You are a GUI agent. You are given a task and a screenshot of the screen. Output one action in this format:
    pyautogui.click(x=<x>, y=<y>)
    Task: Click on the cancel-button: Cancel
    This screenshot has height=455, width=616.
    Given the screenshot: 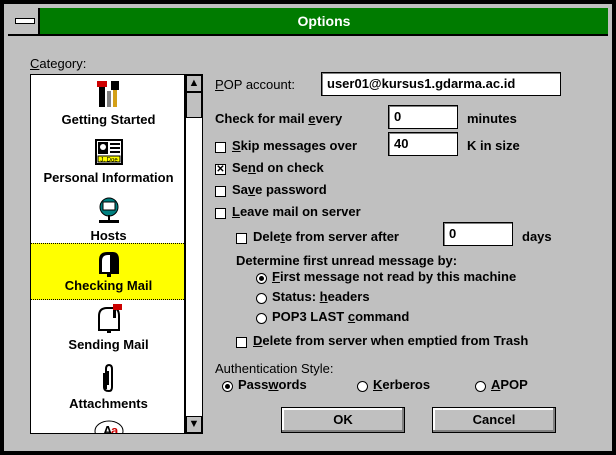 What is the action you would take?
    pyautogui.click(x=494, y=420)
    